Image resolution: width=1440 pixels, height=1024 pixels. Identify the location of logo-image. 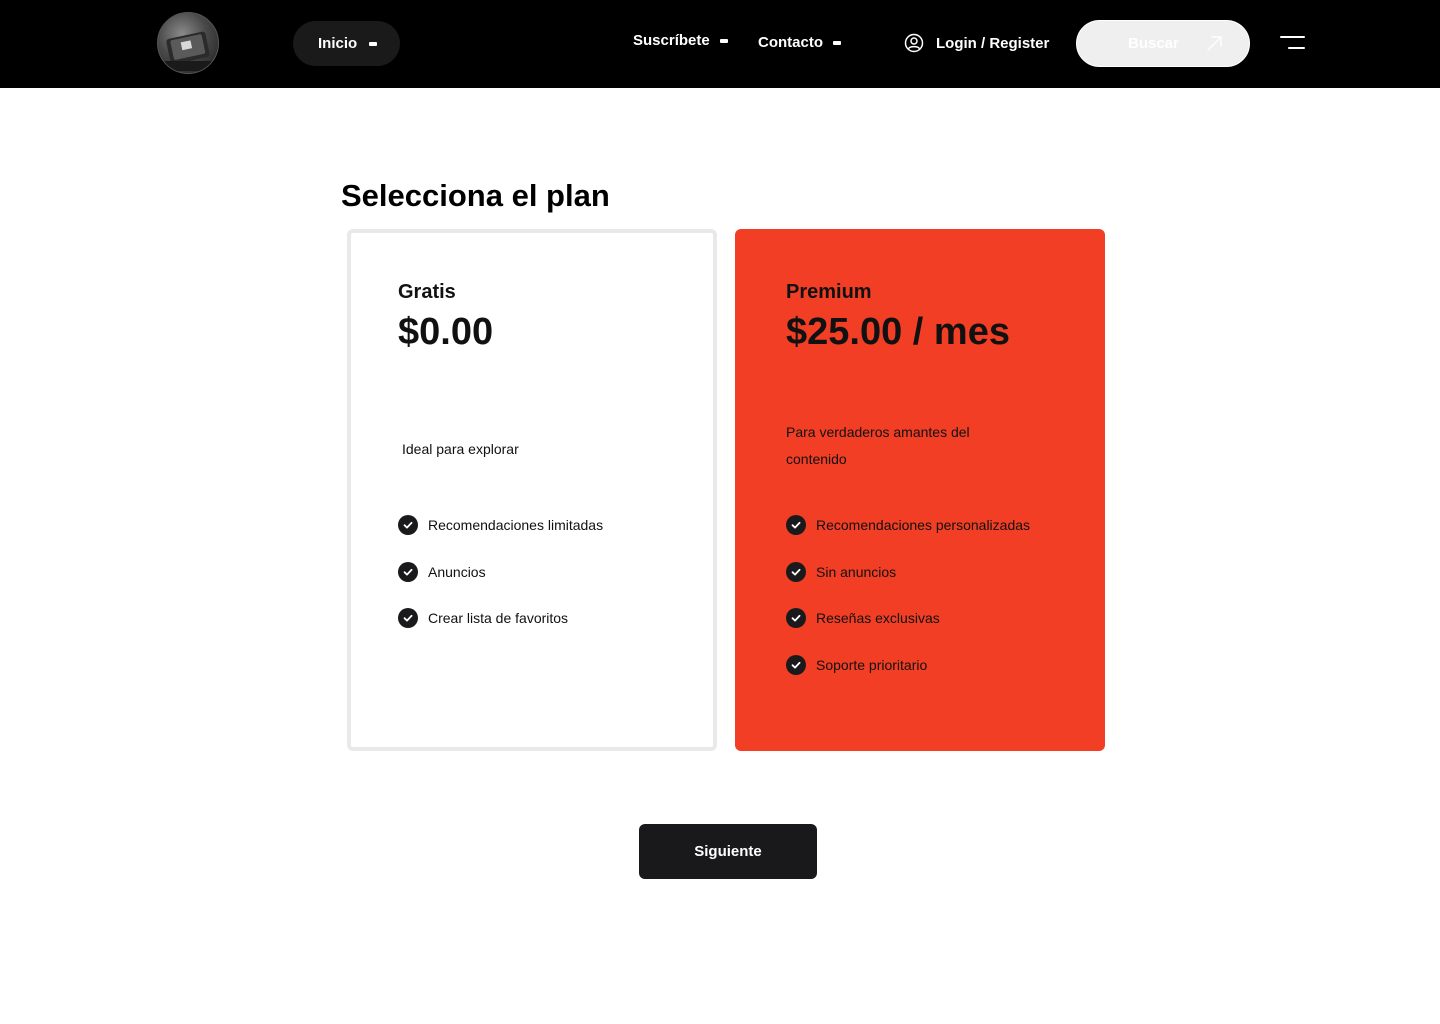
(189, 51).